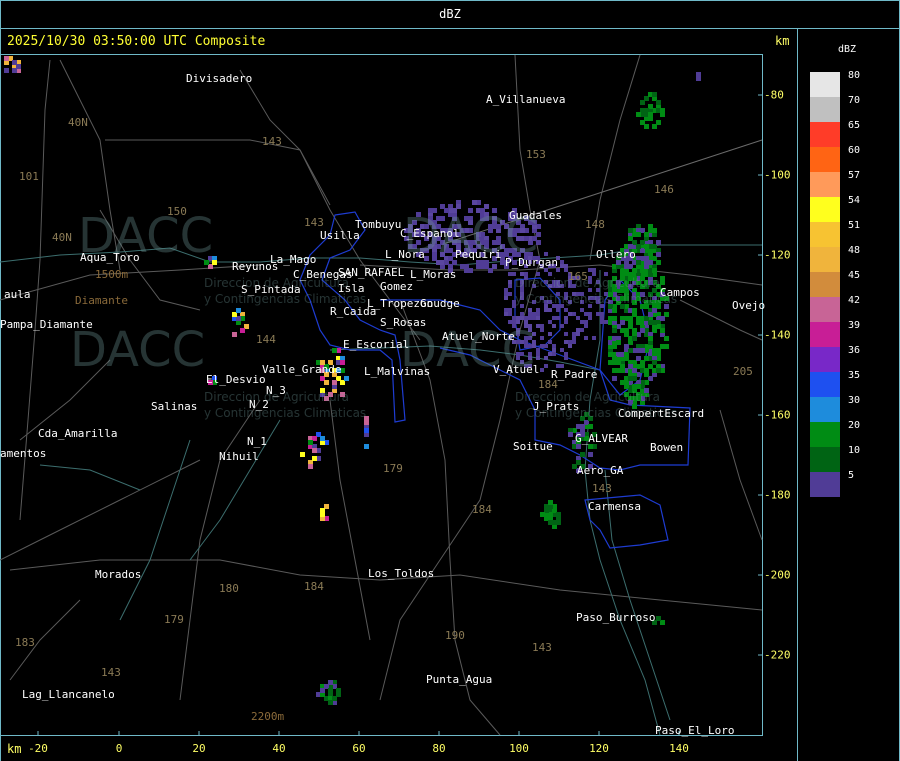 This screenshot has width=900, height=761. I want to click on place-l-malvinas: L_Malvinas, so click(397, 371).